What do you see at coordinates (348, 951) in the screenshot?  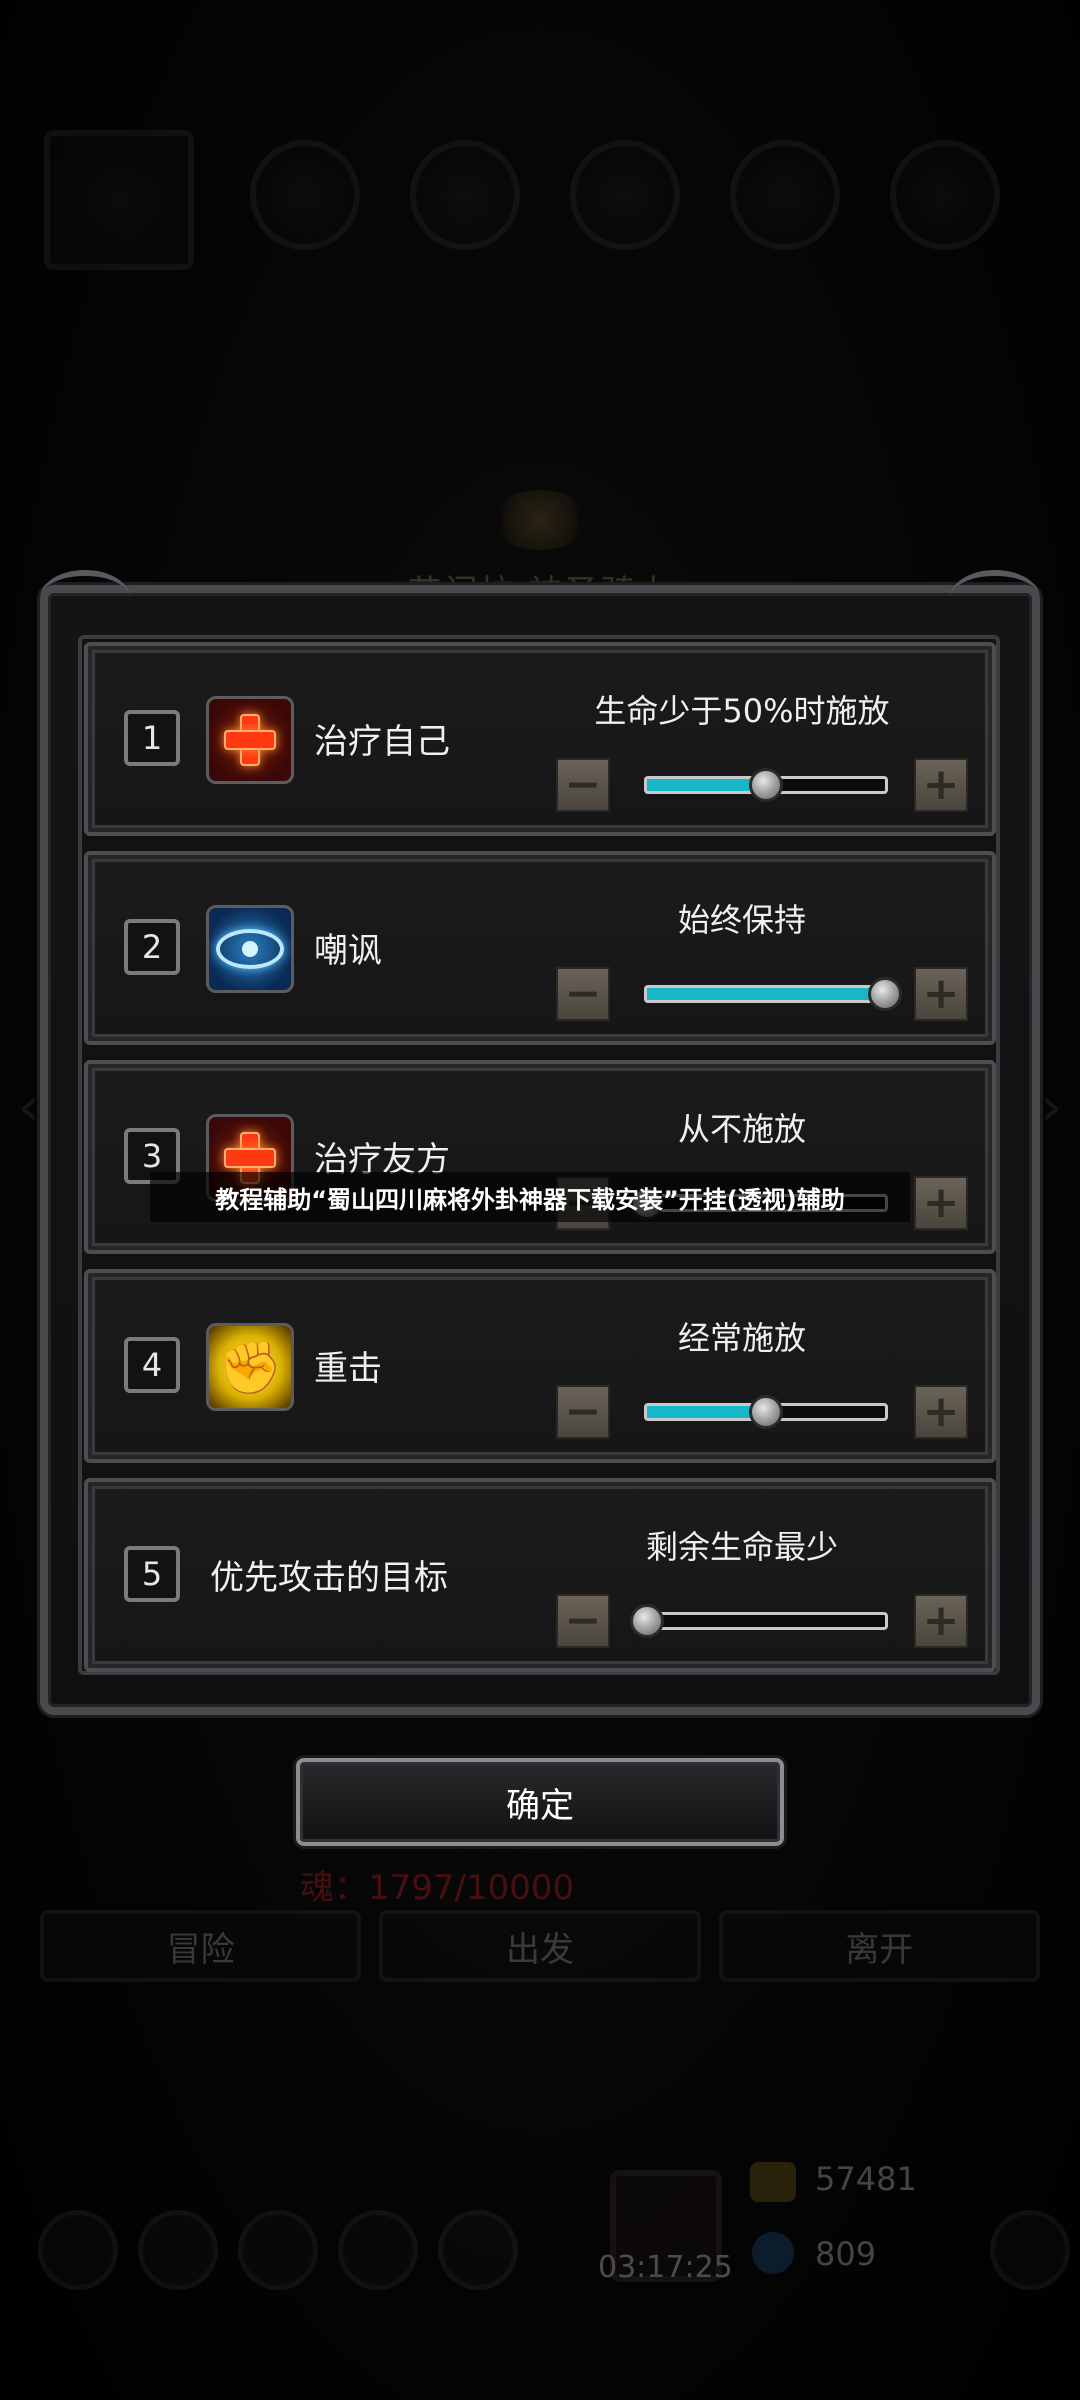 I see `skill-label: 嘲讽` at bounding box center [348, 951].